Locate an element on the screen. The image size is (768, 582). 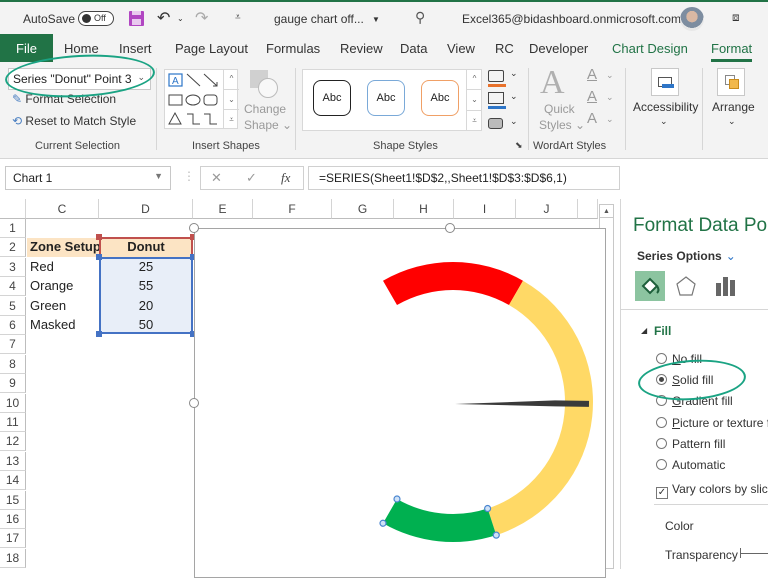
row-header: 9 is located at coordinates (13, 384).